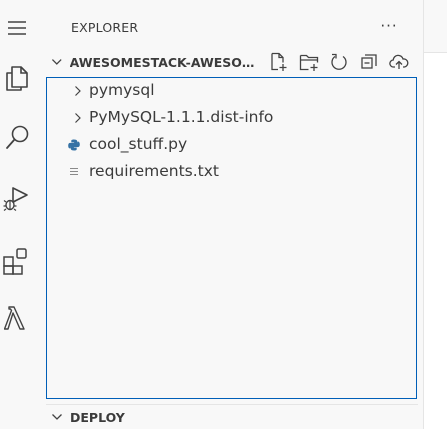  I want to click on lambda-icon, so click(17, 318).